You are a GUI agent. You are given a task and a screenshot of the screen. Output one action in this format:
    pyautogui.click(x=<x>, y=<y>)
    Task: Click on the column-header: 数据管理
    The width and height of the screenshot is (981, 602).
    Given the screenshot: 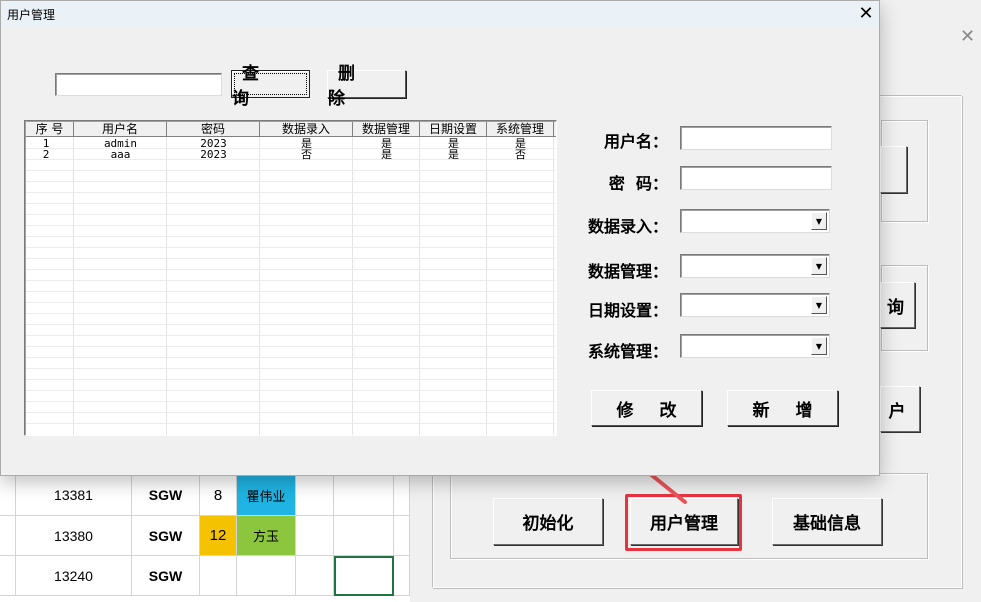 What is the action you would take?
    pyautogui.click(x=386, y=129)
    